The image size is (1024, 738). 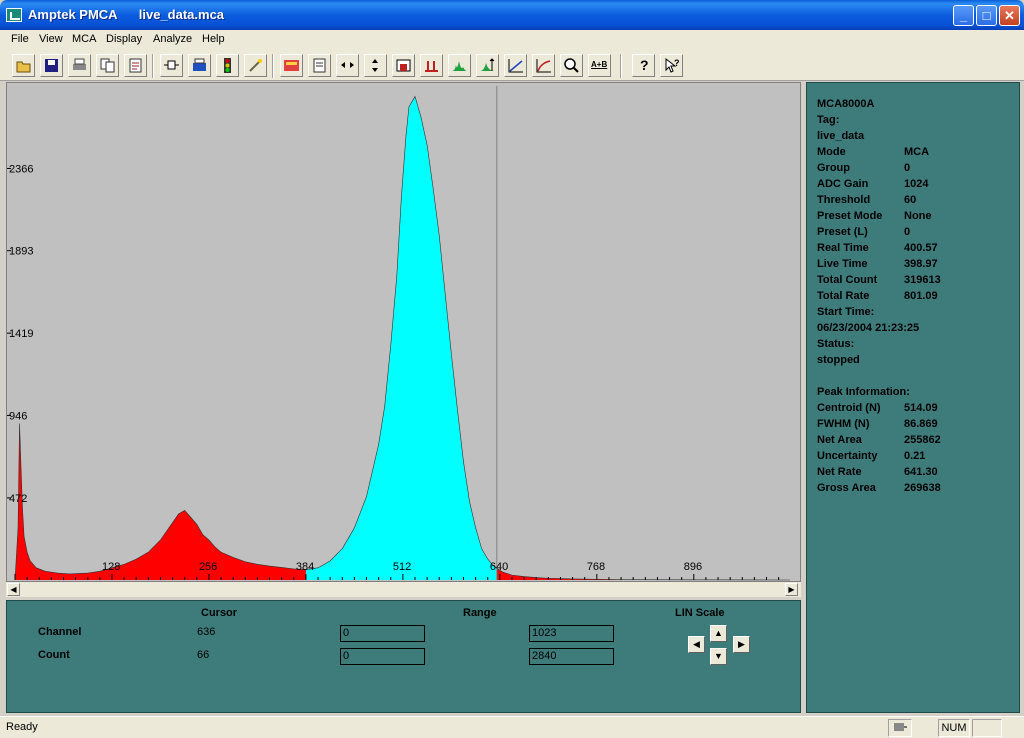 What do you see at coordinates (838, 360) in the screenshot?
I see `status-value: stopped` at bounding box center [838, 360].